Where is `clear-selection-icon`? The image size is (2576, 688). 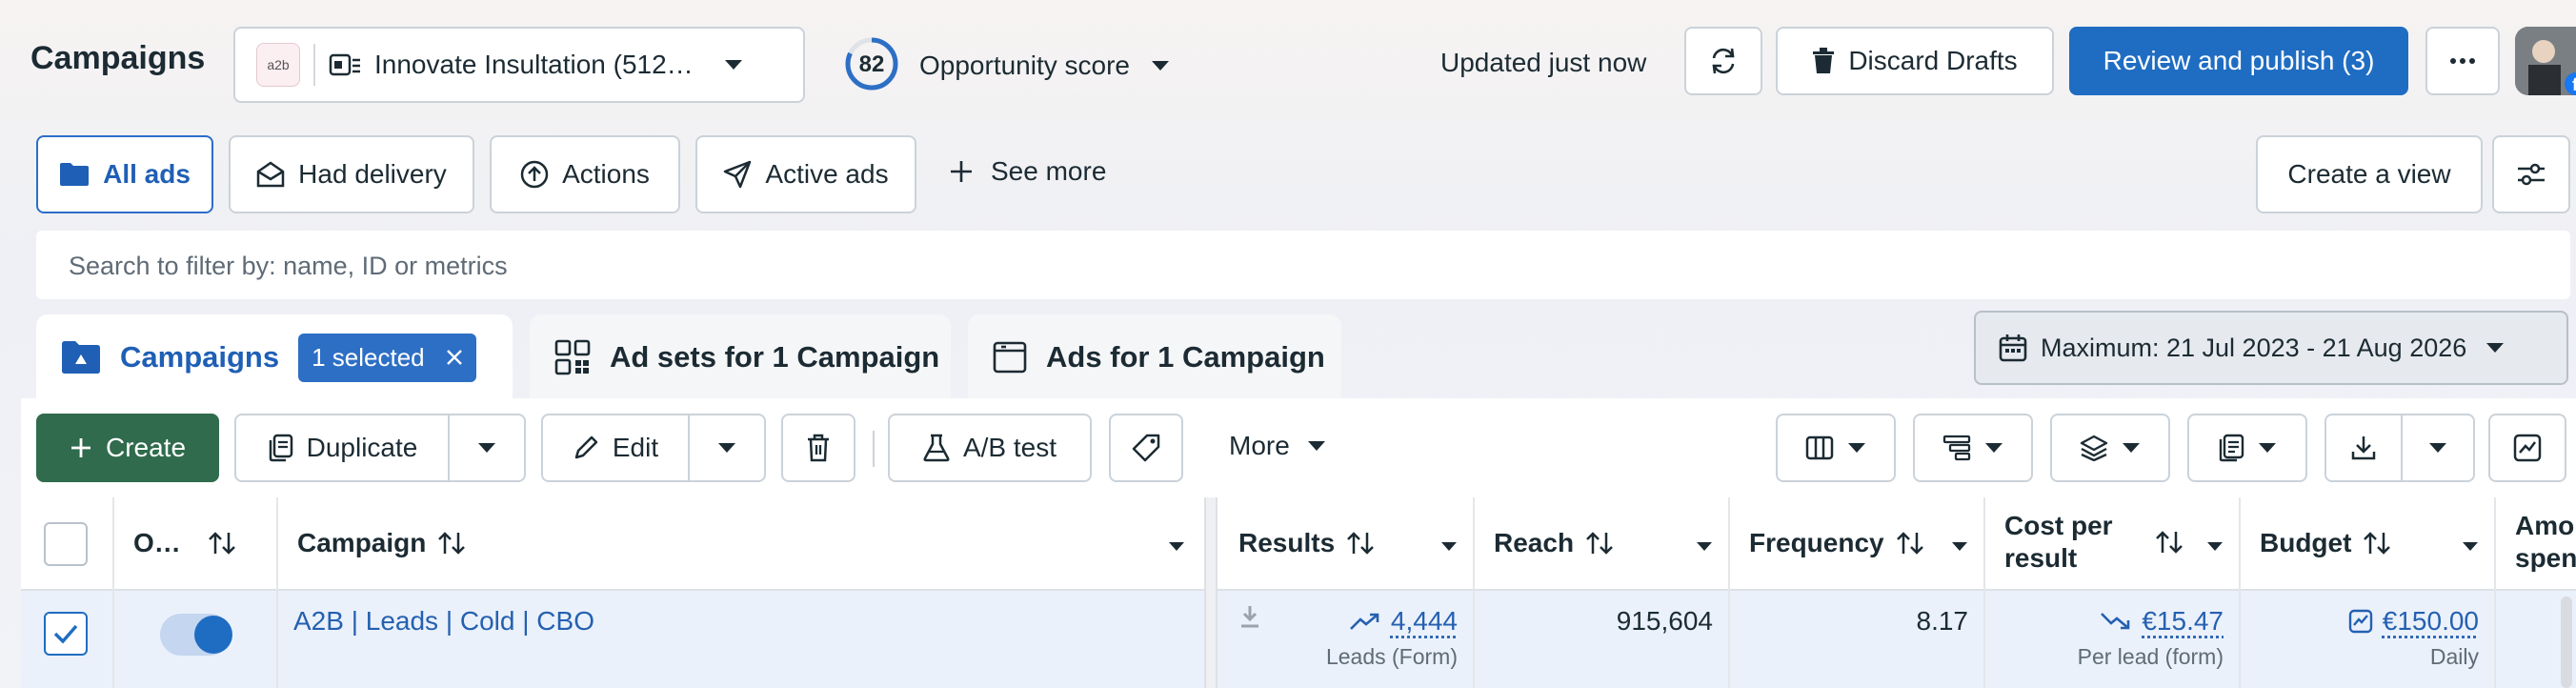 clear-selection-icon is located at coordinates (454, 358).